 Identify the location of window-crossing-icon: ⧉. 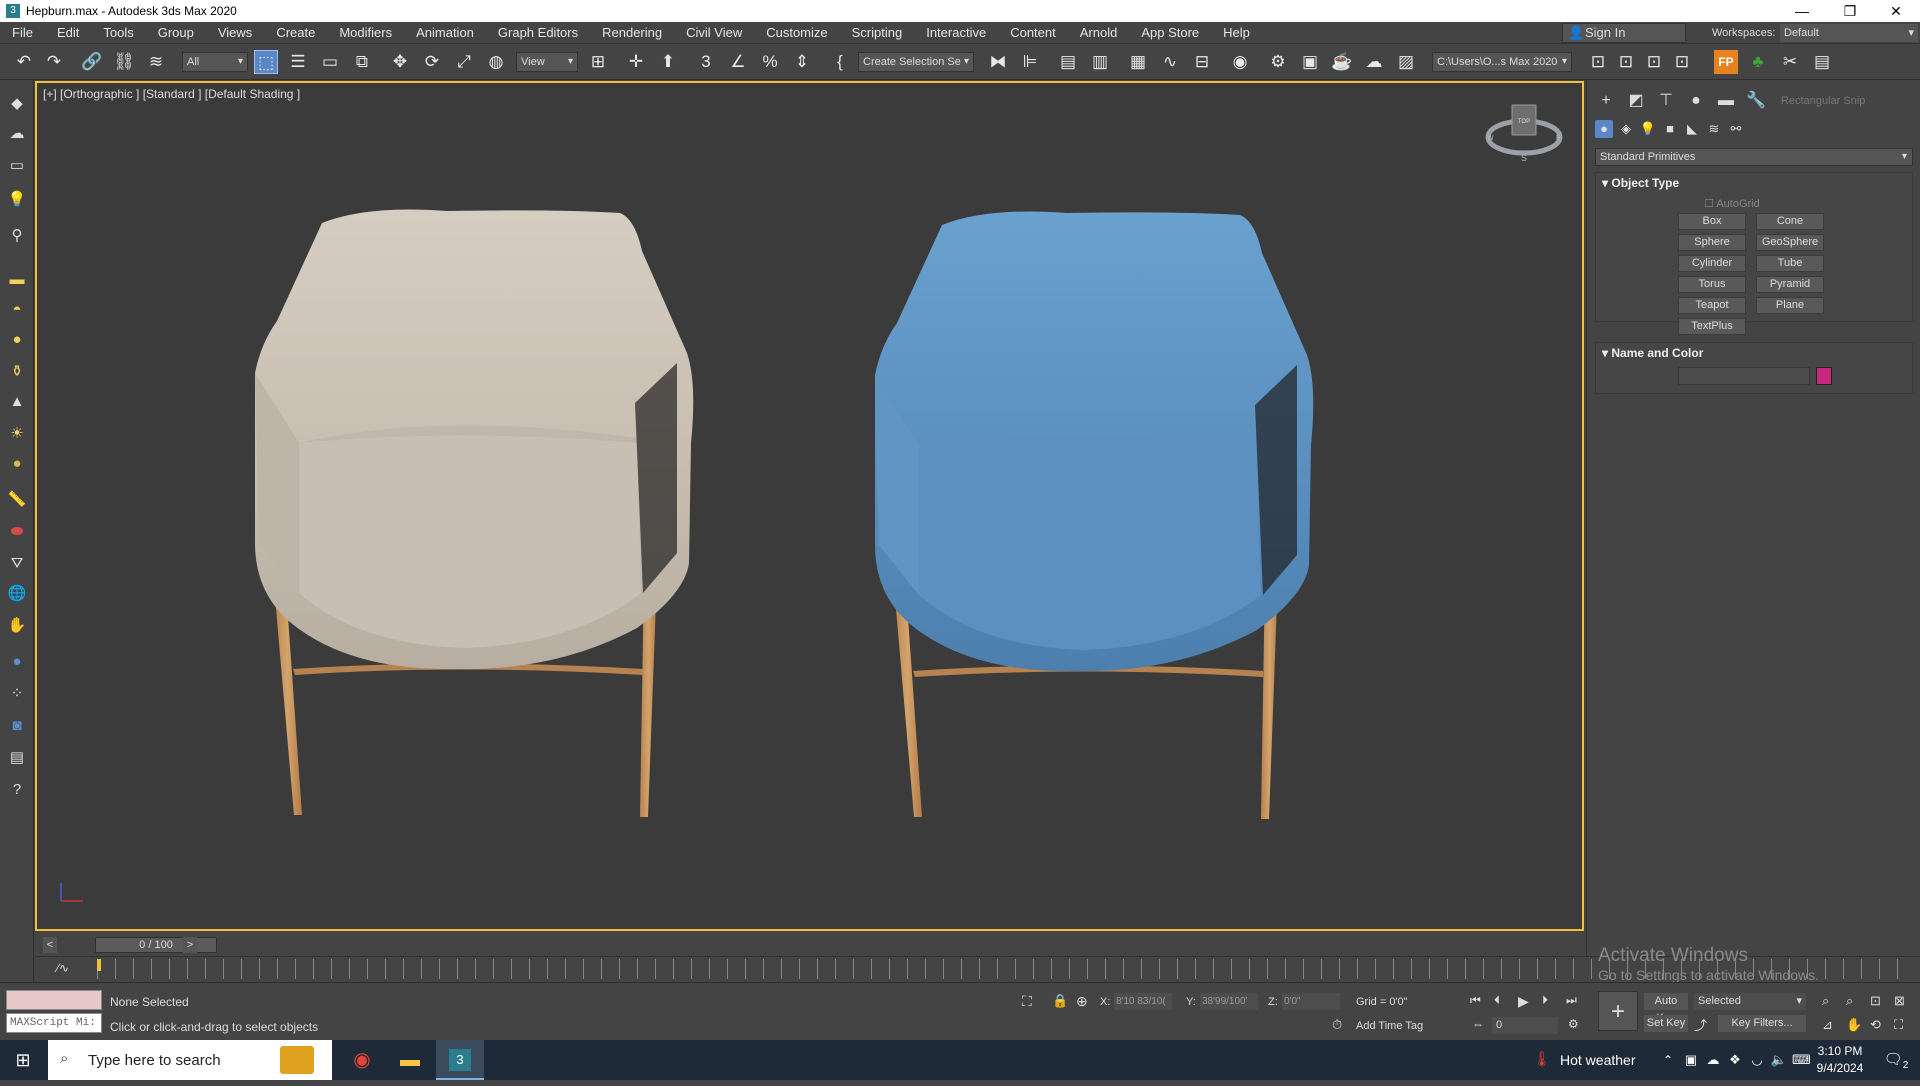
(362, 62).